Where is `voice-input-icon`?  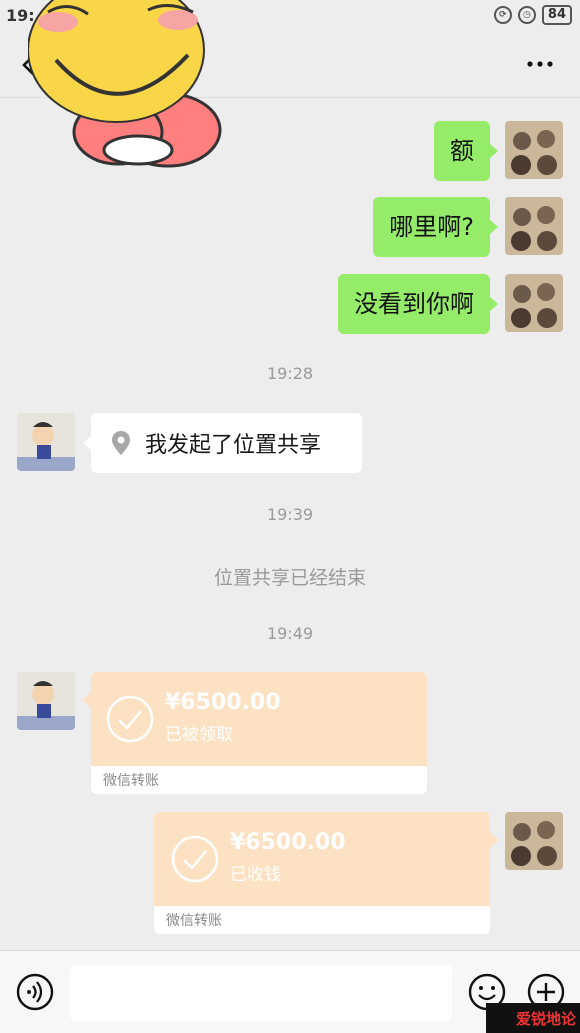
voice-input-icon is located at coordinates (35, 992).